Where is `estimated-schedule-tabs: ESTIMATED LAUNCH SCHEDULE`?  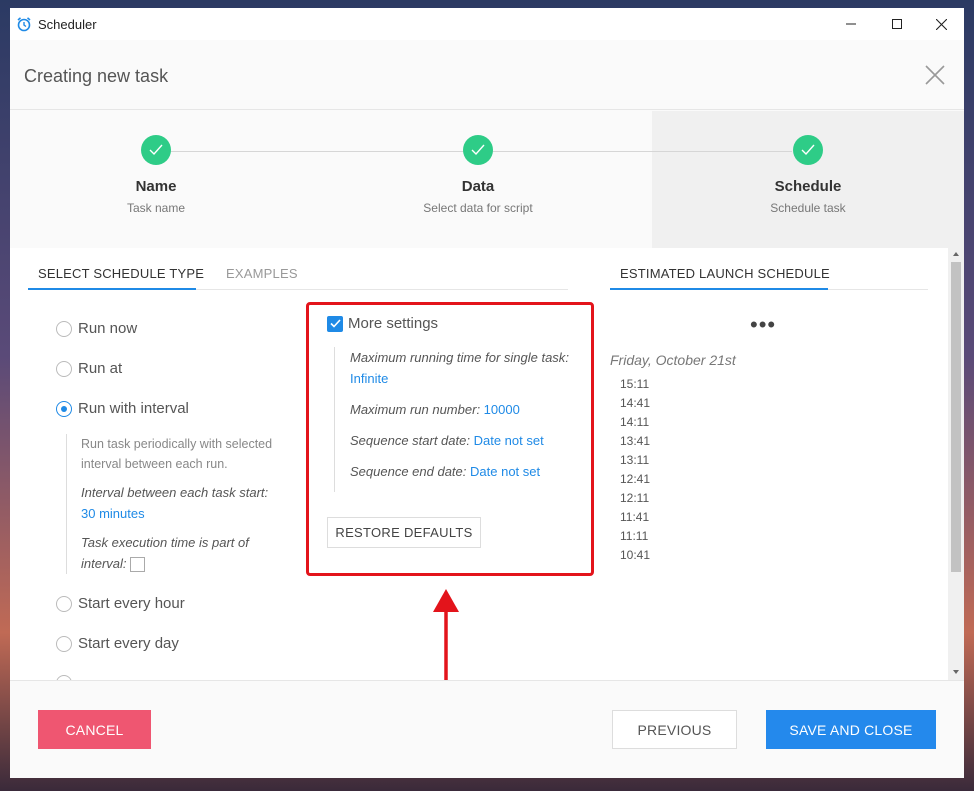 estimated-schedule-tabs: ESTIMATED LAUNCH SCHEDULE is located at coordinates (769, 276).